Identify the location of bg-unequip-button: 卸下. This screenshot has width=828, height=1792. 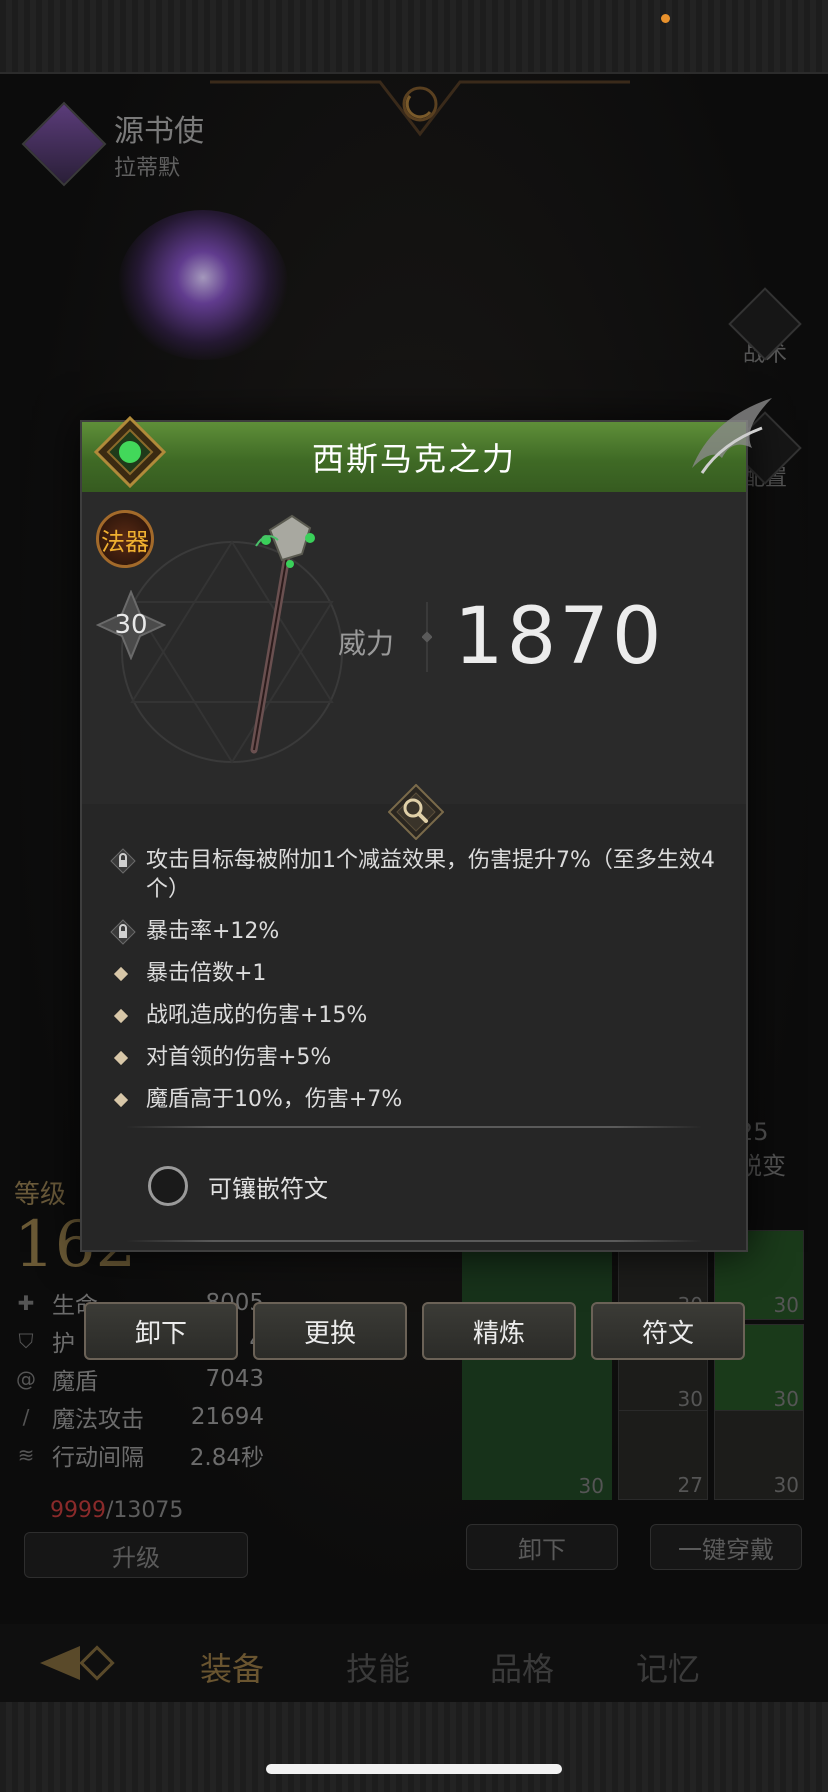
(542, 1547).